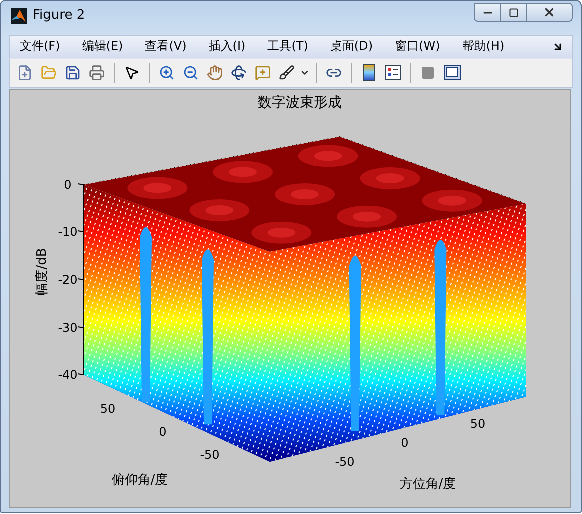 Image resolution: width=582 pixels, height=514 pixels. What do you see at coordinates (42, 272) in the screenshot?
I see `z-axis-label: 幅度/dB` at bounding box center [42, 272].